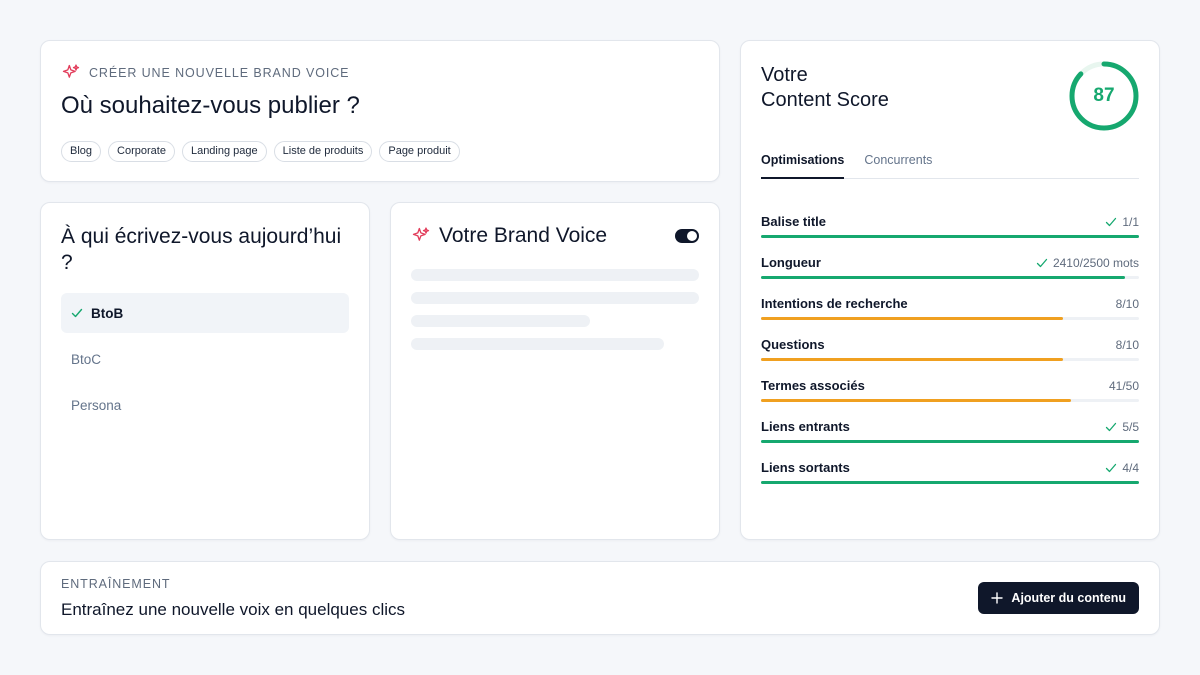 This screenshot has height=675, width=1200. What do you see at coordinates (210, 105) in the screenshot?
I see `publish-title: Où souhaitez-vous publier ?` at bounding box center [210, 105].